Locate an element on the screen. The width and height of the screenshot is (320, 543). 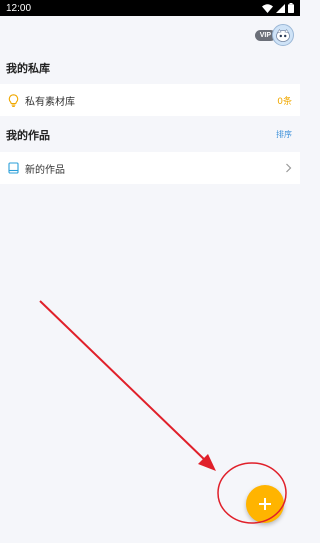
status-icons is located at coordinates (278, 8).